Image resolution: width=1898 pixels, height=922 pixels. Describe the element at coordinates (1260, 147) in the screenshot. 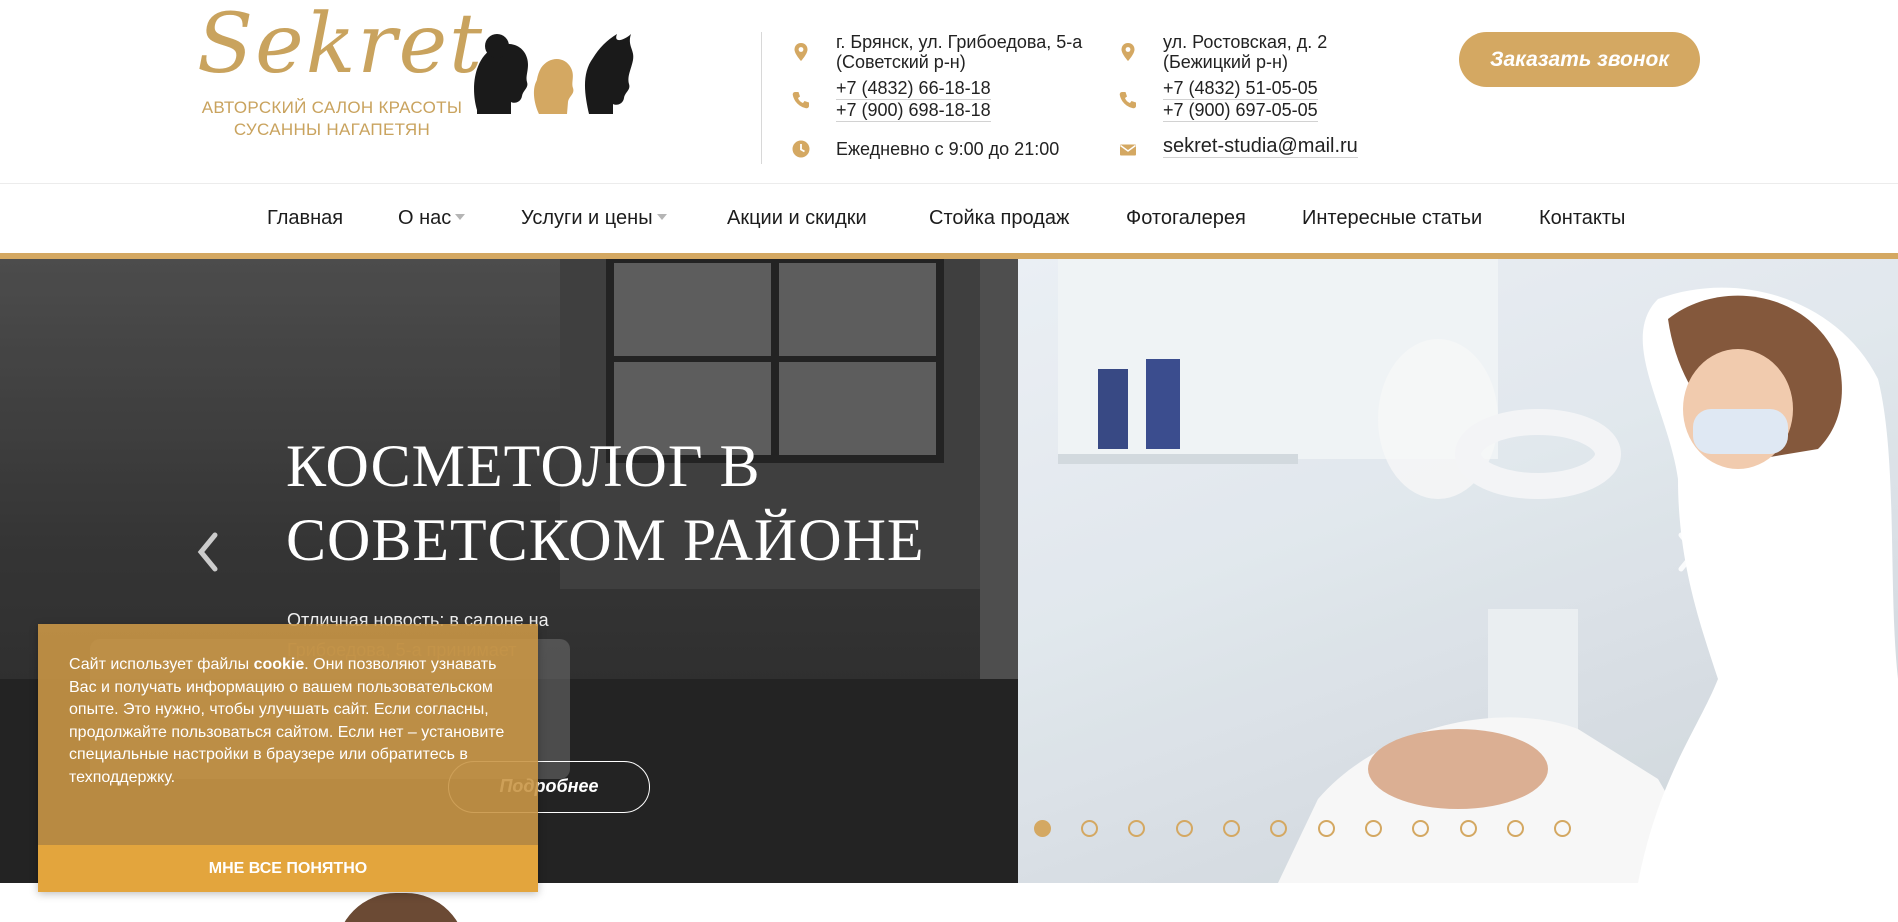

I see `email-link: sekret-studia@mail.ru` at that location.